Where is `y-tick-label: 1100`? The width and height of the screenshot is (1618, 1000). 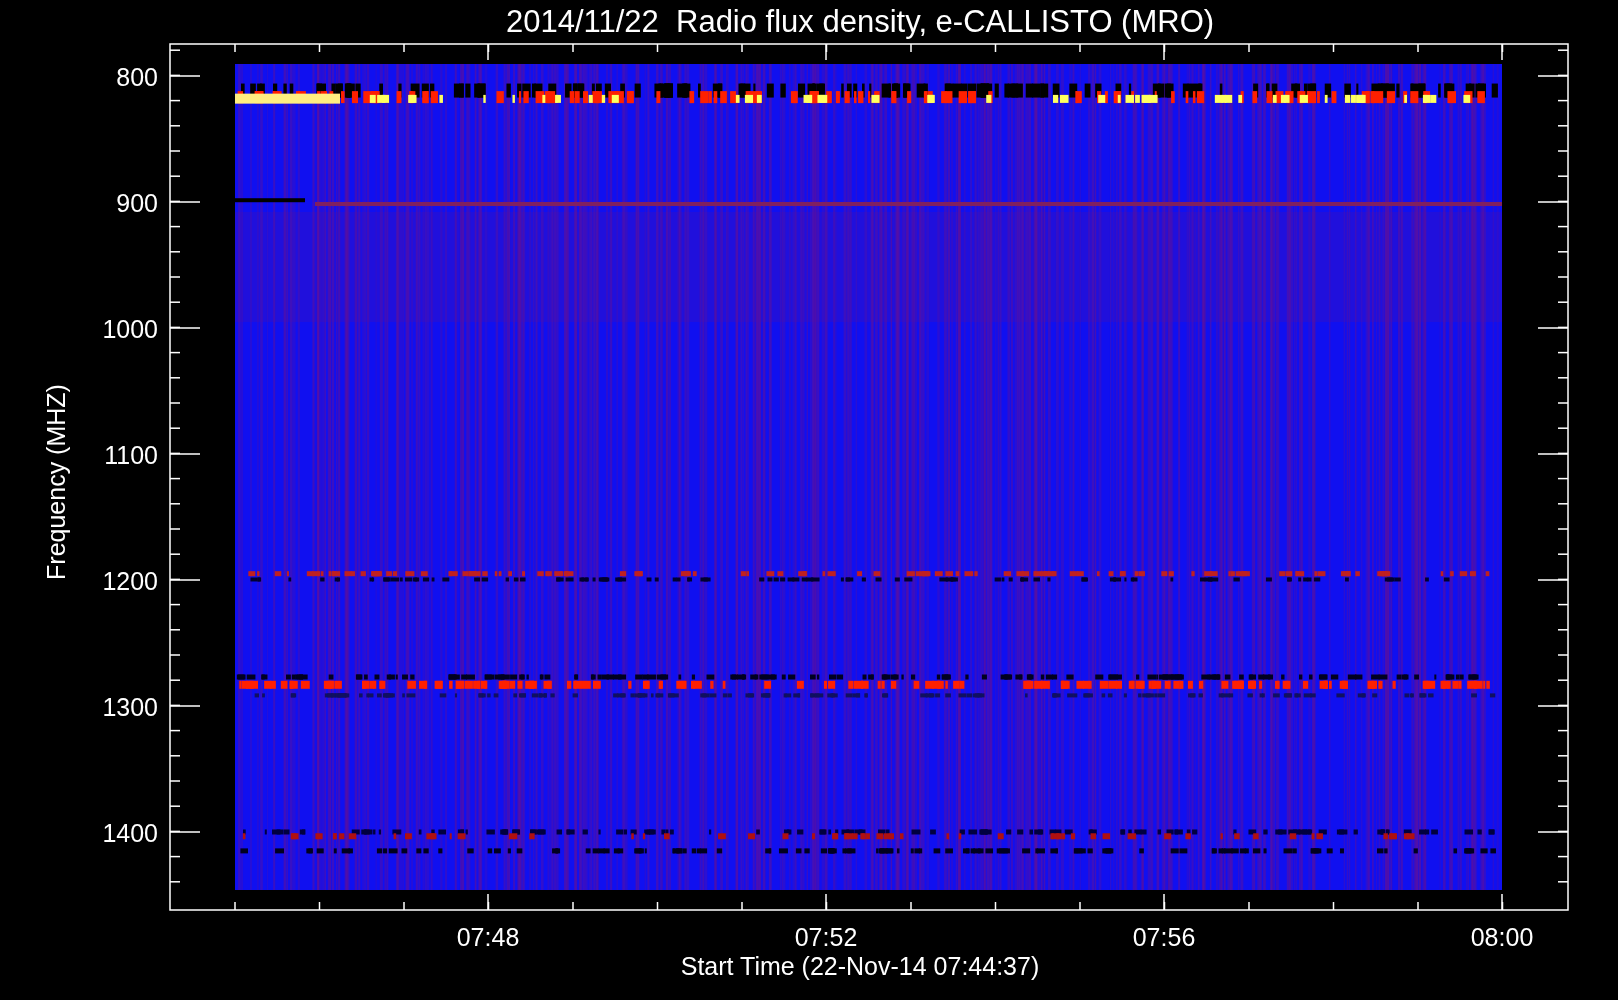 y-tick-label: 1100 is located at coordinates (131, 455).